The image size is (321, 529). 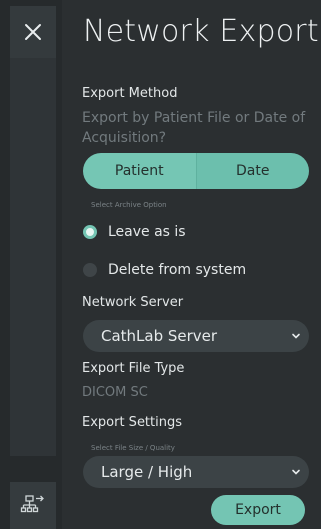 What do you see at coordinates (115, 392) in the screenshot?
I see `export-file-type-value: DICOM SC` at bounding box center [115, 392].